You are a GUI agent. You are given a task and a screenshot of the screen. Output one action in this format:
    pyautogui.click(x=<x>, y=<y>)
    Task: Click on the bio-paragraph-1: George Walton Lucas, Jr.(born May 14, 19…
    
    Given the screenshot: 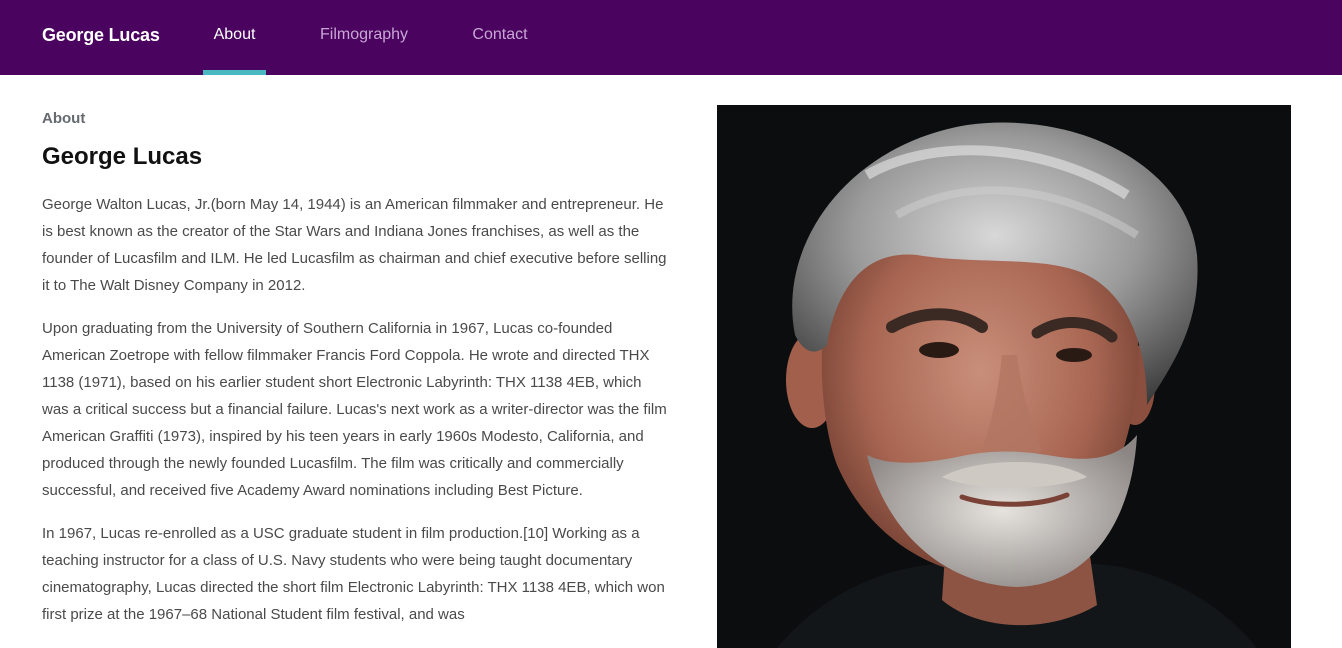 What is the action you would take?
    pyautogui.click(x=354, y=245)
    